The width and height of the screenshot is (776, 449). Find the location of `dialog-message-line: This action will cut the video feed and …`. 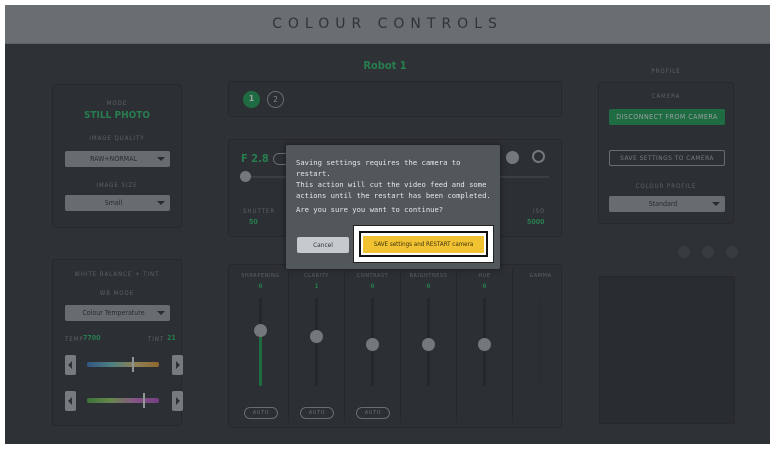

dialog-message-line: This action will cut the video feed and … is located at coordinates (391, 184).